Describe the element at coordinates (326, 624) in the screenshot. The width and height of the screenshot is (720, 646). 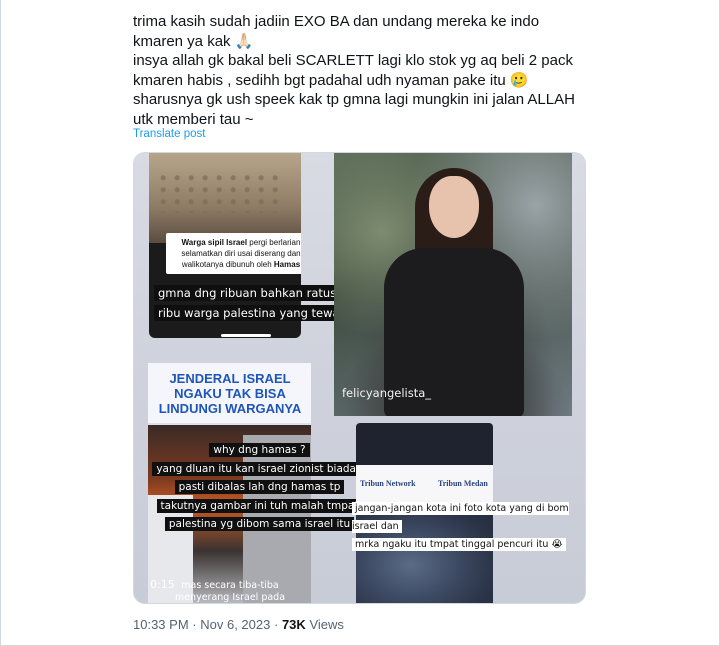
I see `views-label: Views` at that location.